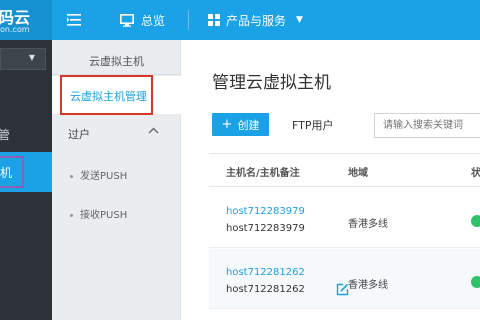 This screenshot has height=320, width=480. What do you see at coordinates (127, 20) in the screenshot?
I see `monitor-icon` at bounding box center [127, 20].